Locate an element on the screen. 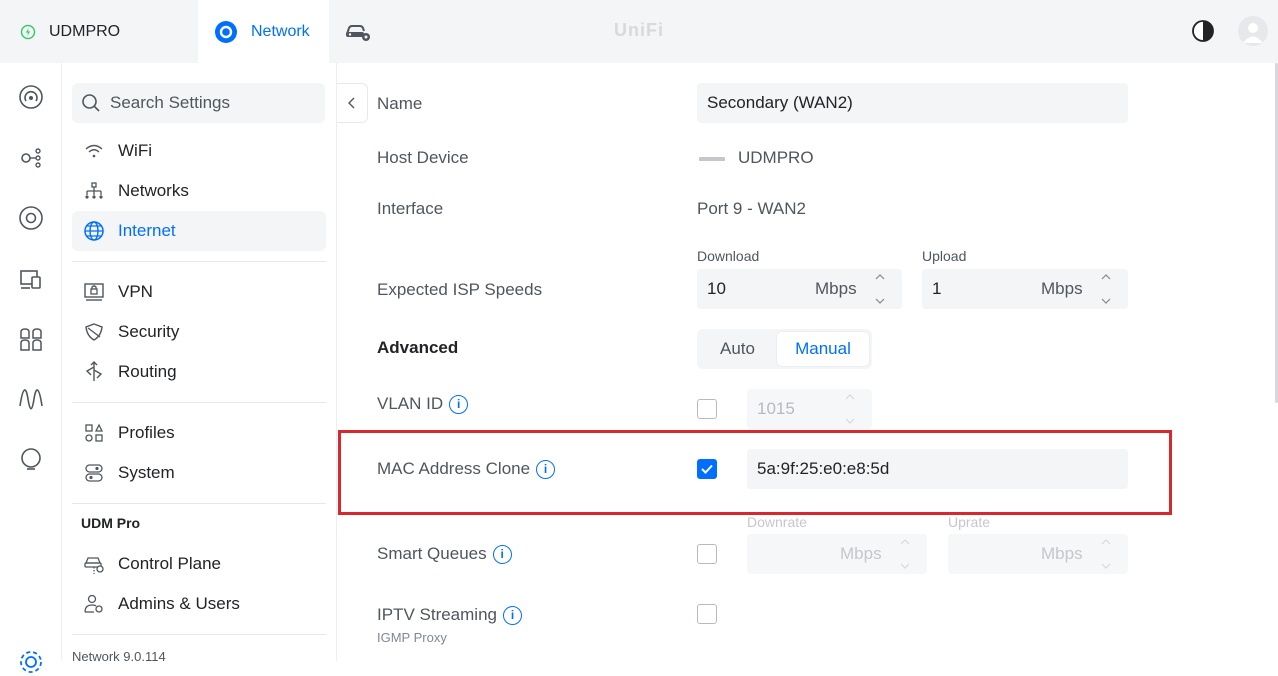  iptv-sublabel: IGMP Proxy is located at coordinates (412, 637).